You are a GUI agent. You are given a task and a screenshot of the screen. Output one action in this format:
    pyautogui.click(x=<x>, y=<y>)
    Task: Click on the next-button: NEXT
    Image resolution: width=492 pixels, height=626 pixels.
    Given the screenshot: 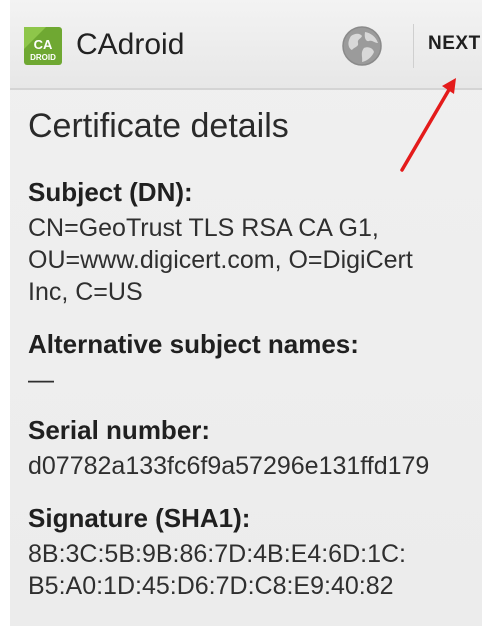 What is the action you would take?
    pyautogui.click(x=454, y=44)
    